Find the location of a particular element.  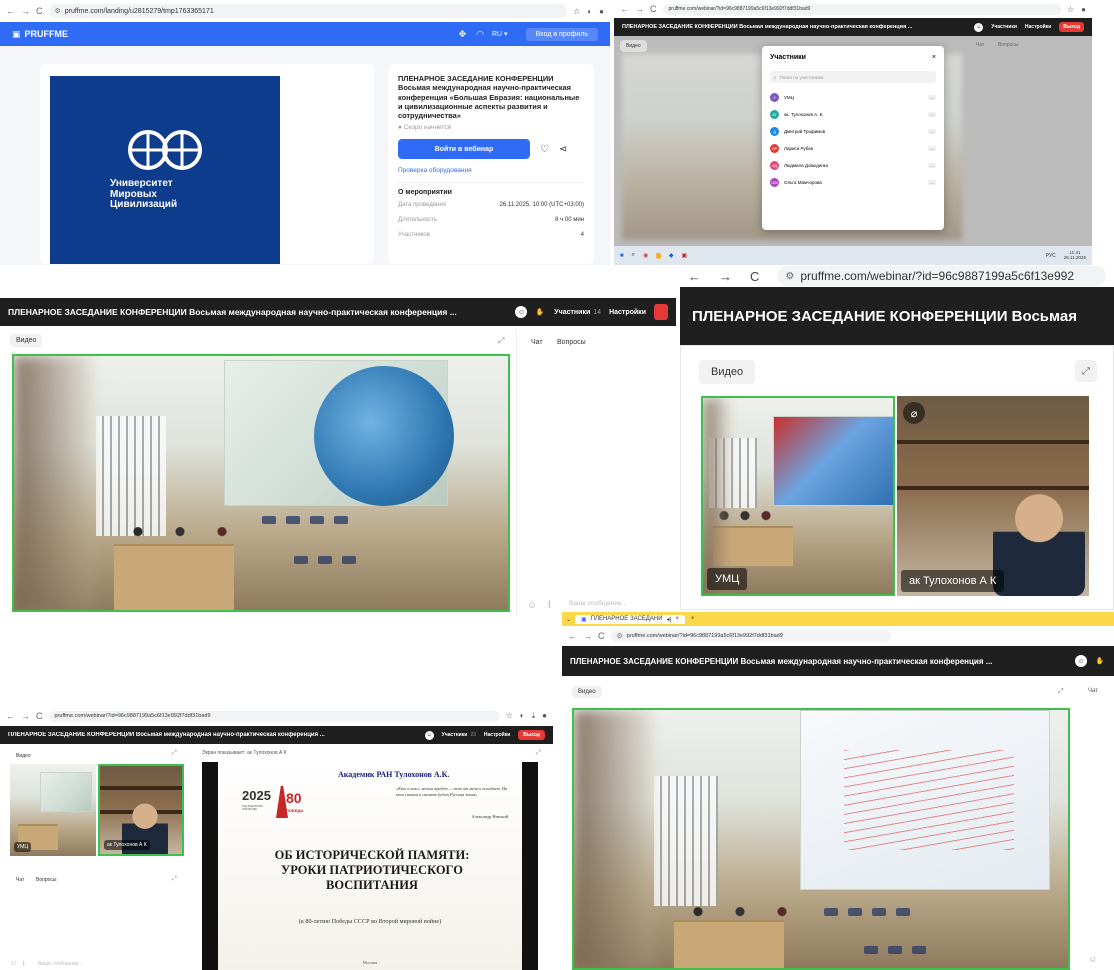

new-tab-icon: + is located at coordinates (693, 619).